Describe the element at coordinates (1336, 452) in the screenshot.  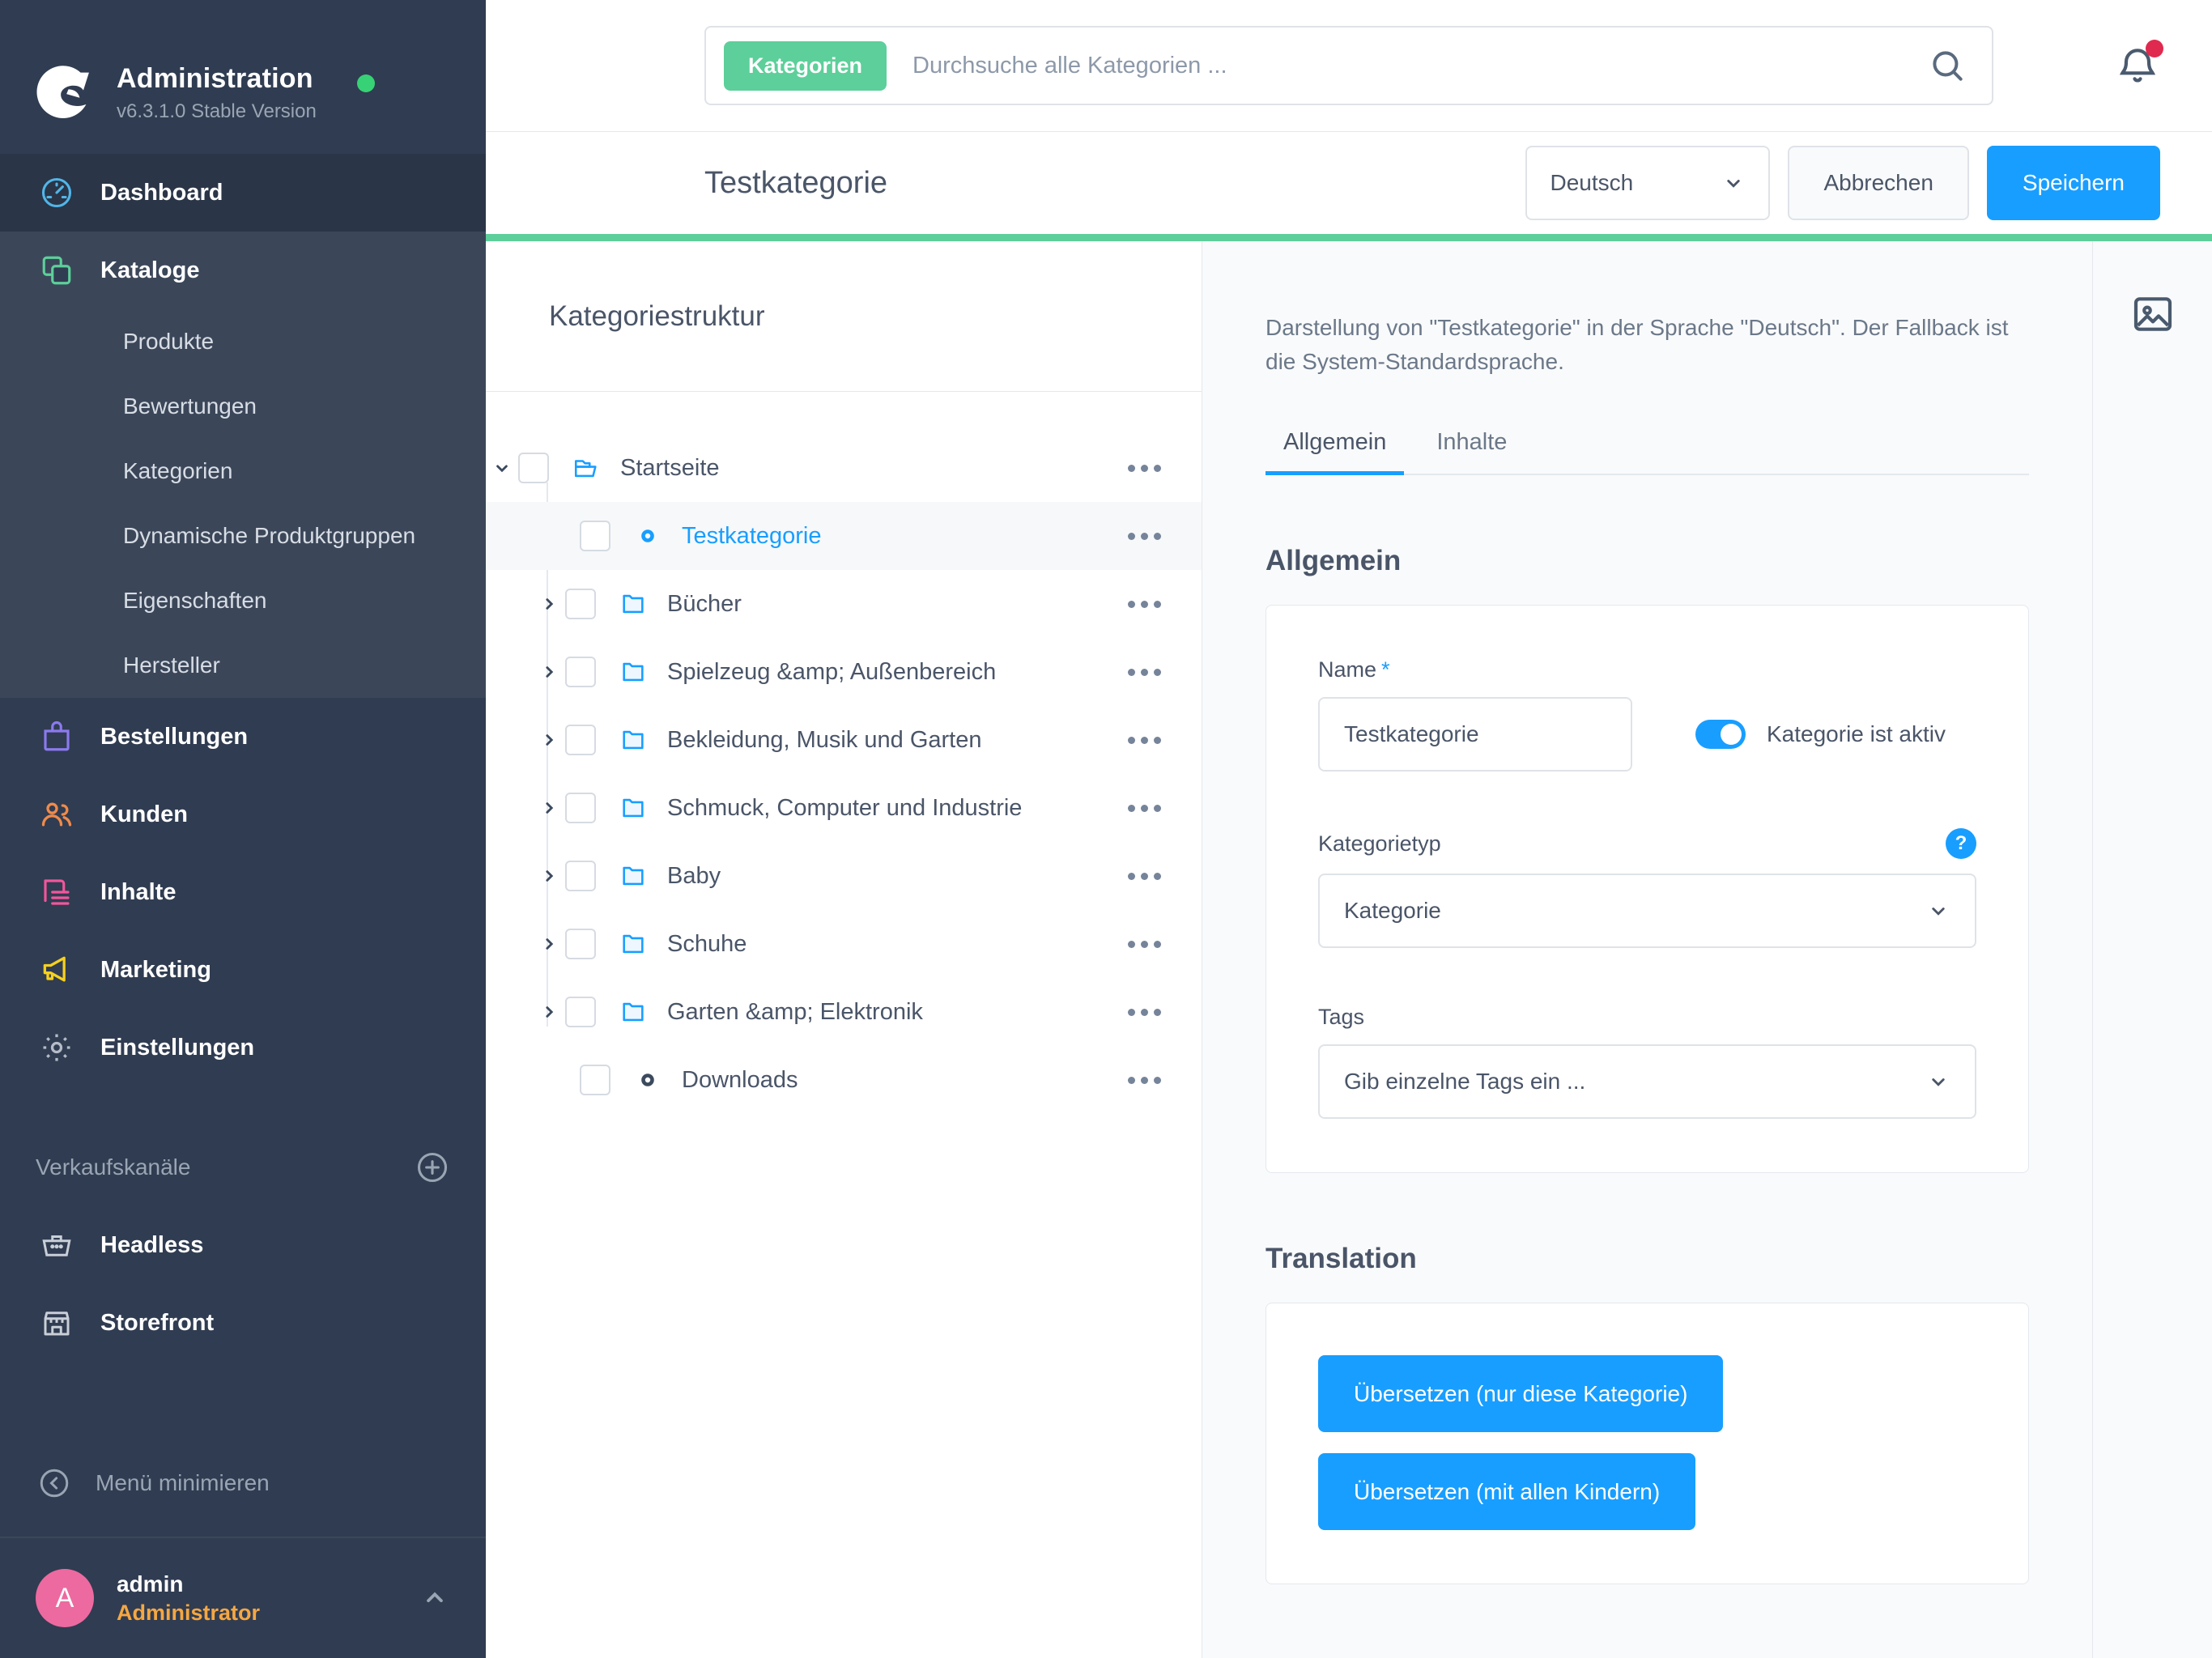
I see `tab-allgemein: Allgemein` at that location.